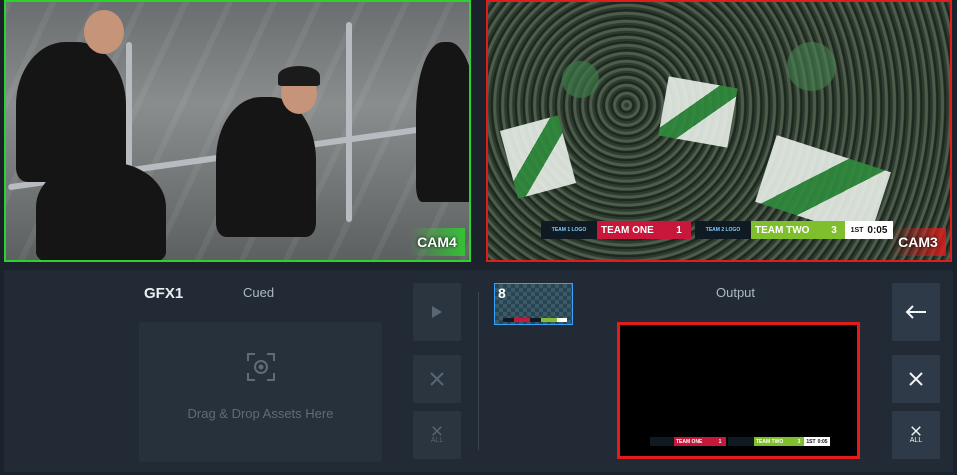 The width and height of the screenshot is (957, 475). I want to click on mini-team1-name: TEAM ONE, so click(694, 441).